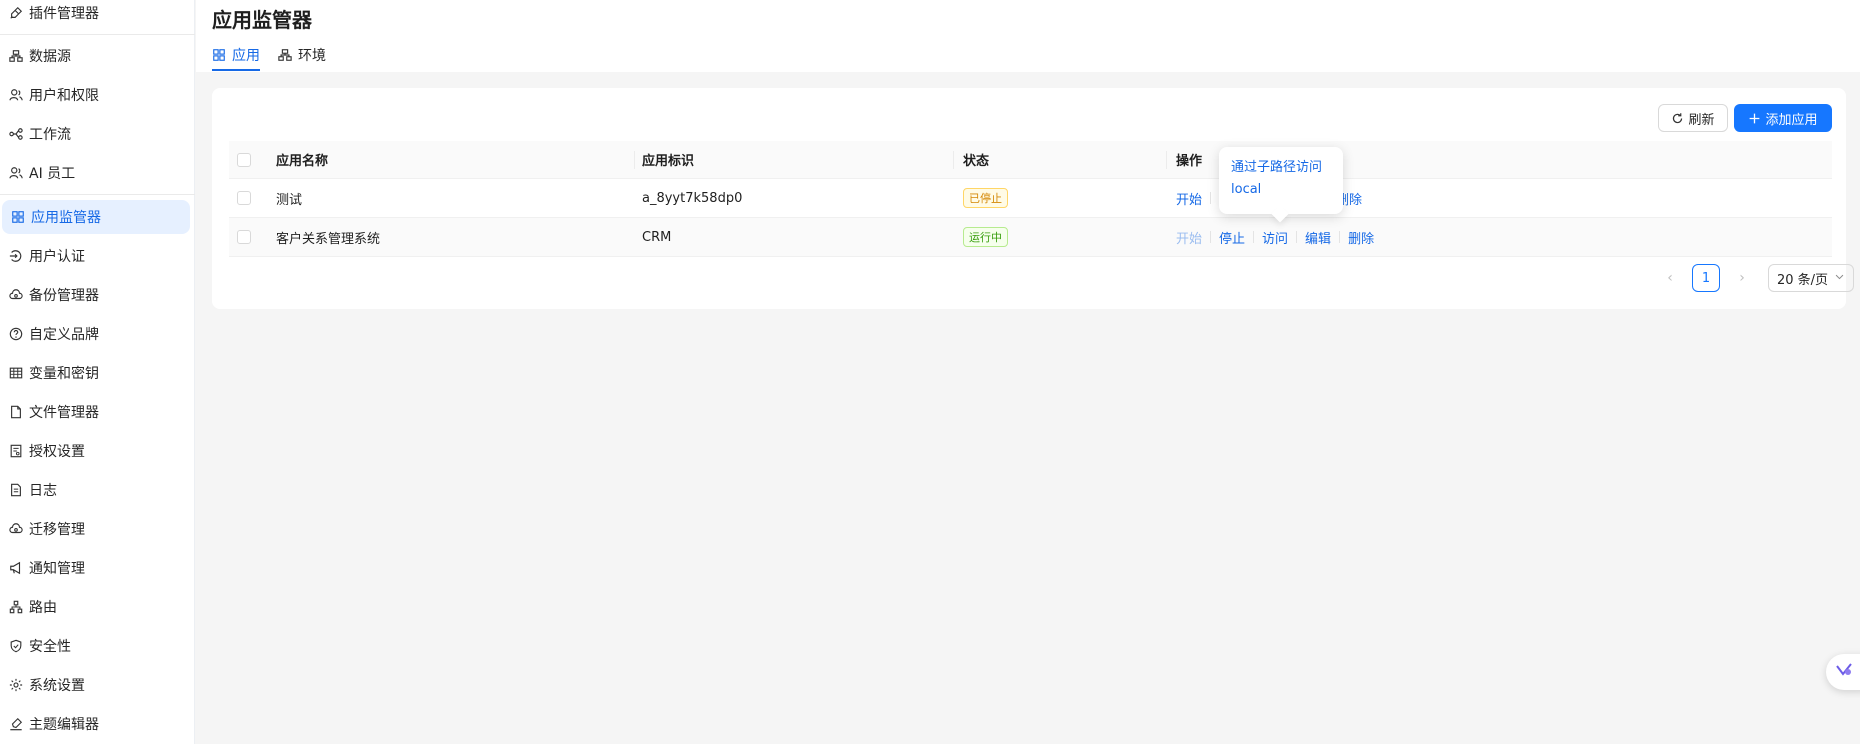 This screenshot has width=1860, height=744. What do you see at coordinates (95, 56) in the screenshot?
I see `sidebar-item-datasource: 数据源` at bounding box center [95, 56].